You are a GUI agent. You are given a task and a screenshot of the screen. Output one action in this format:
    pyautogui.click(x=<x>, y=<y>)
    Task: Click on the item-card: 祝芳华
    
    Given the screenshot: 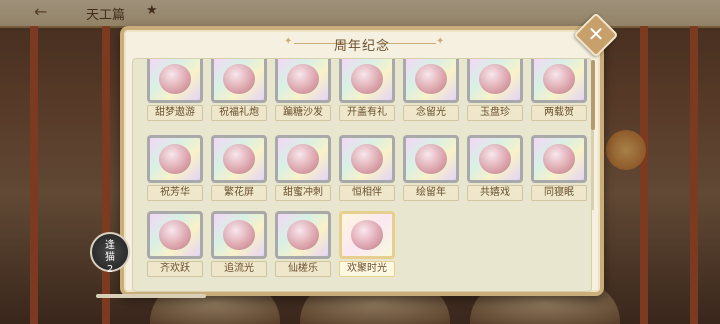 What is the action you would take?
    pyautogui.click(x=175, y=168)
    